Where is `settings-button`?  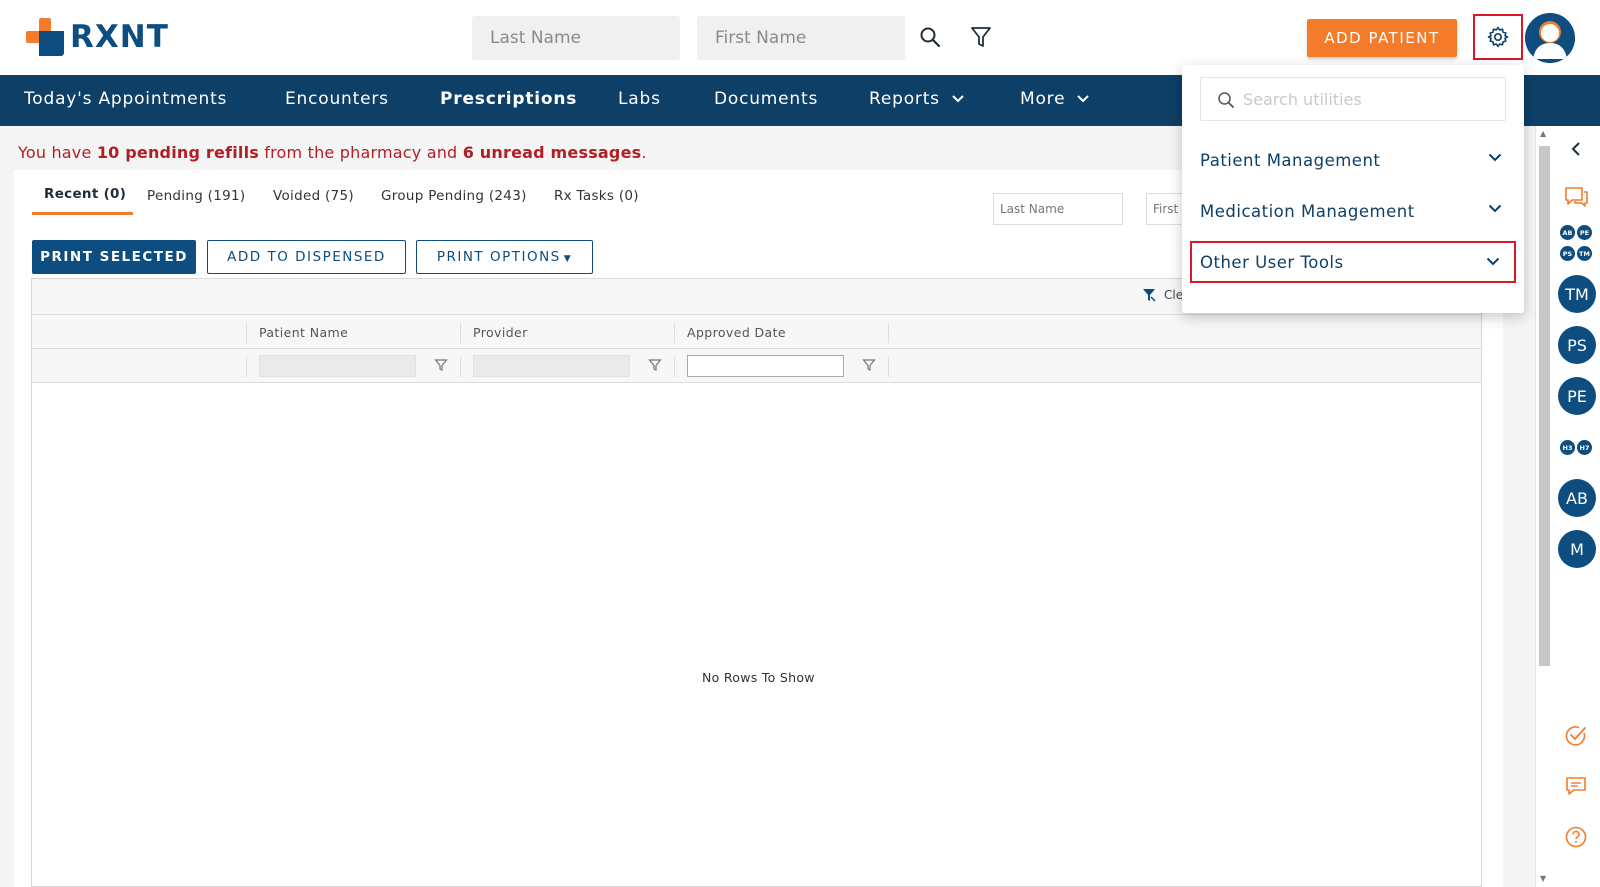 settings-button is located at coordinates (1498, 37).